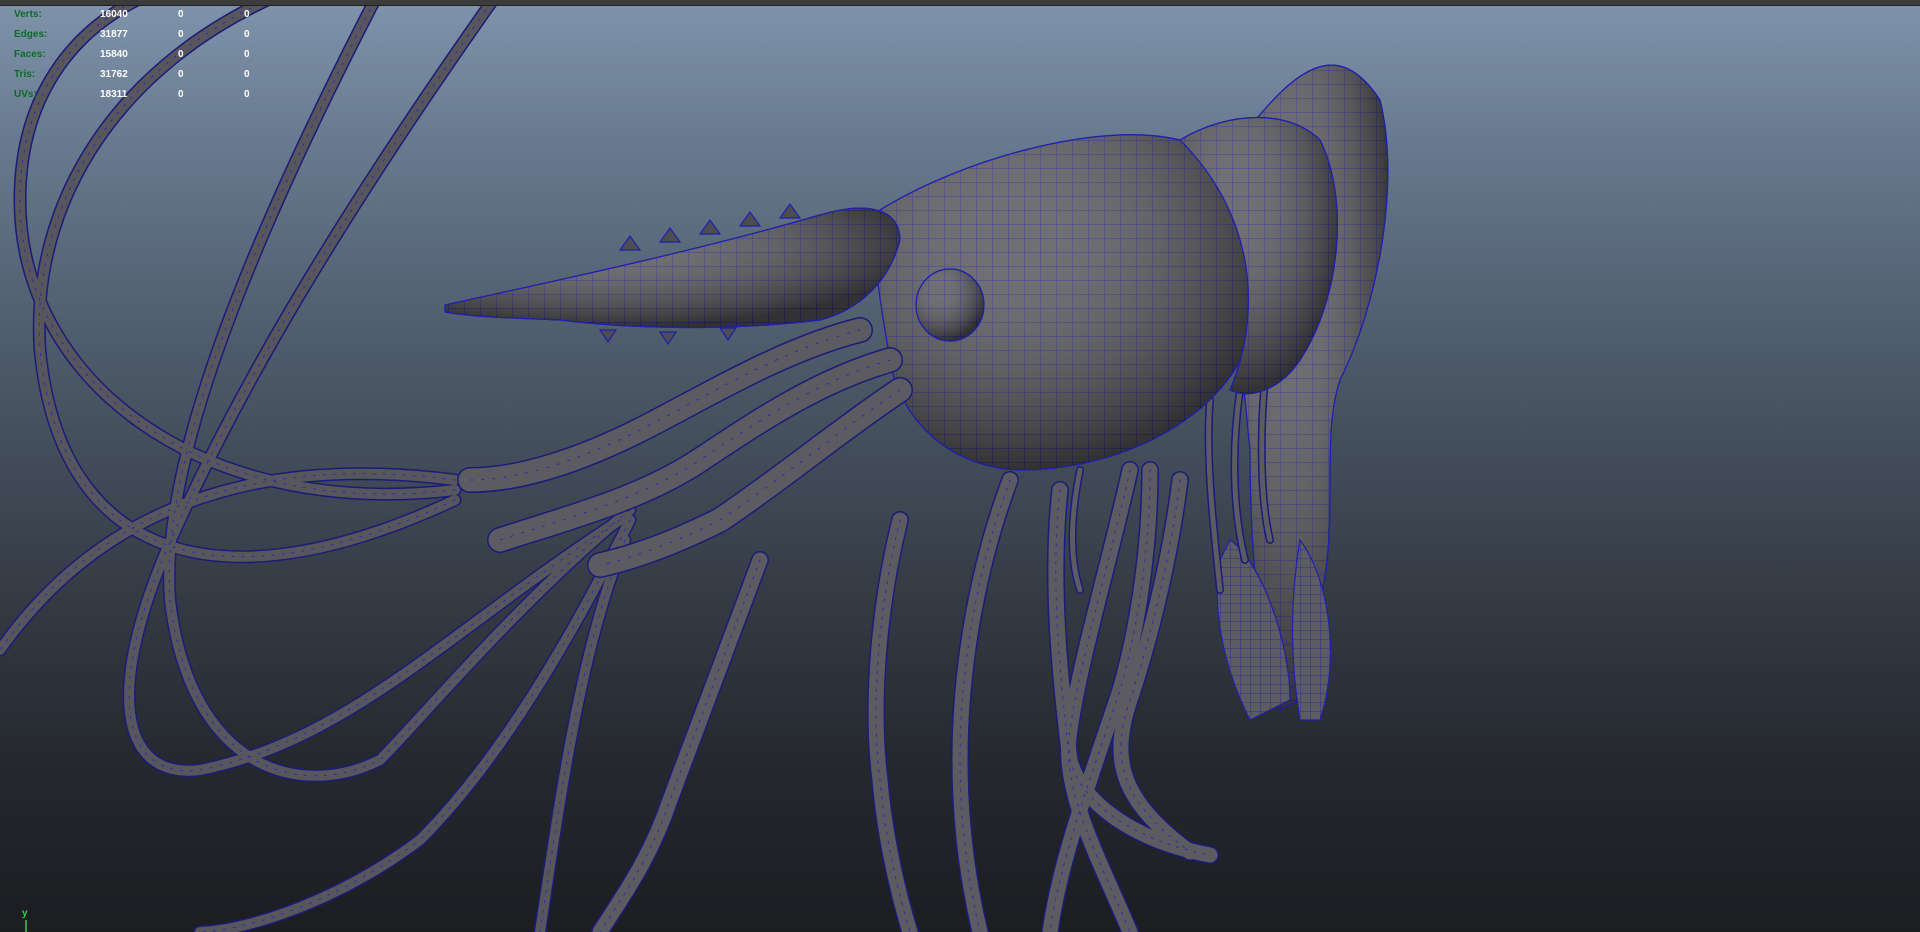  What do you see at coordinates (25, 94) in the screenshot?
I see `hud-label: UVs:` at bounding box center [25, 94].